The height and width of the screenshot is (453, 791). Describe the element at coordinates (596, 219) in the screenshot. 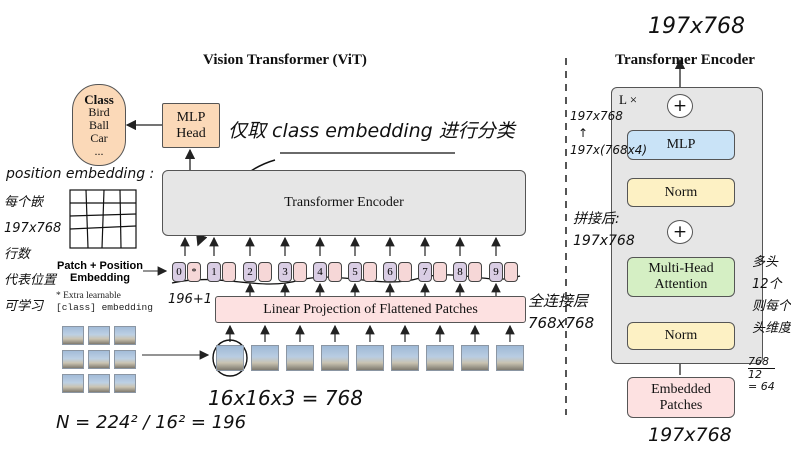

I see `hand-concat-line1: 拼接后:` at that location.